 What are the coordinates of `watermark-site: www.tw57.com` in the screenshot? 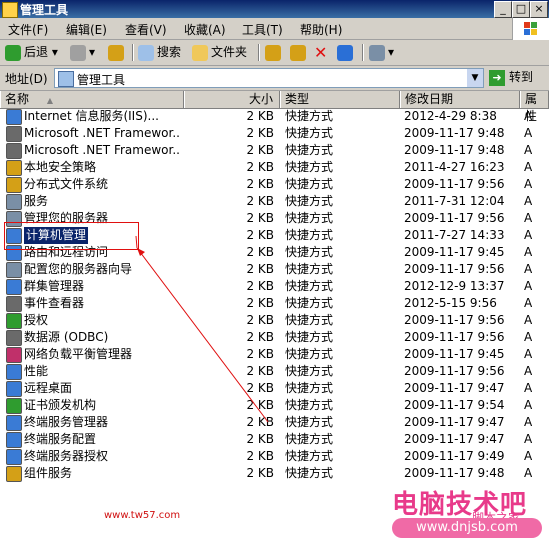 It's located at (142, 515).